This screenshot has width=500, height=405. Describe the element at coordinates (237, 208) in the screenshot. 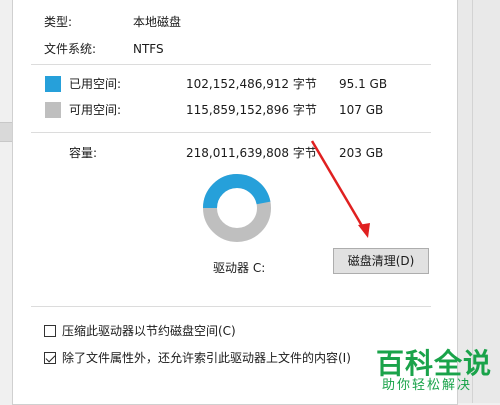

I see `disk-usage-donut` at that location.